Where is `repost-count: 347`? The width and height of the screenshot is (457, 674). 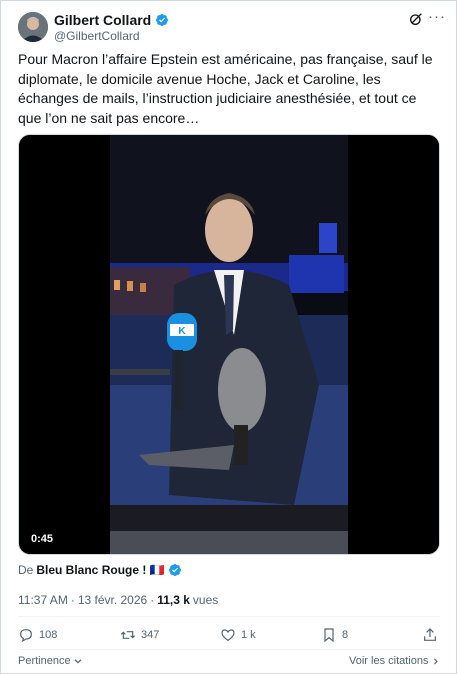
repost-count: 347 is located at coordinates (150, 635).